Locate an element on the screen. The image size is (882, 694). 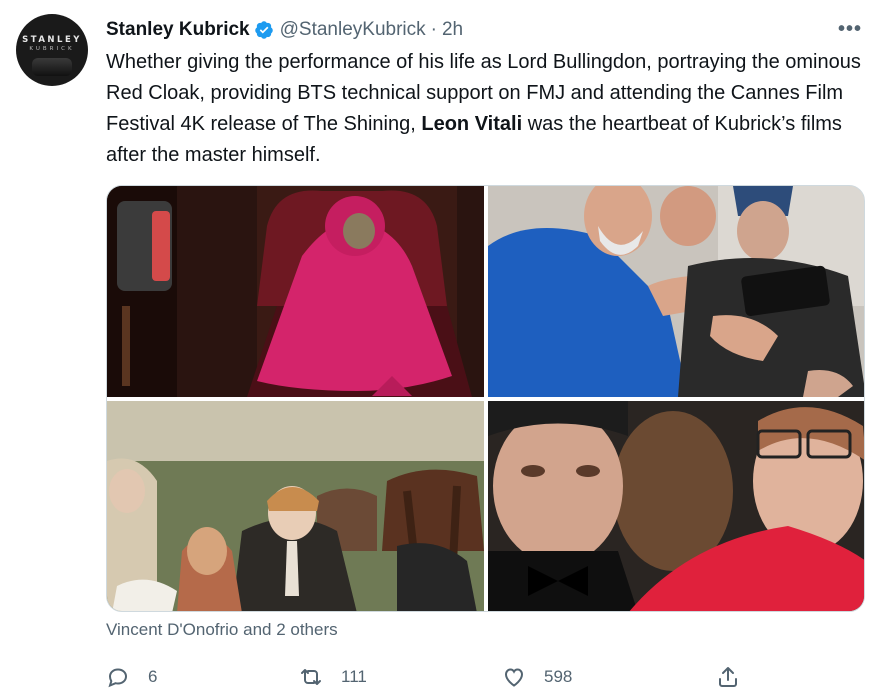
reply-icon is located at coordinates (118, 678).